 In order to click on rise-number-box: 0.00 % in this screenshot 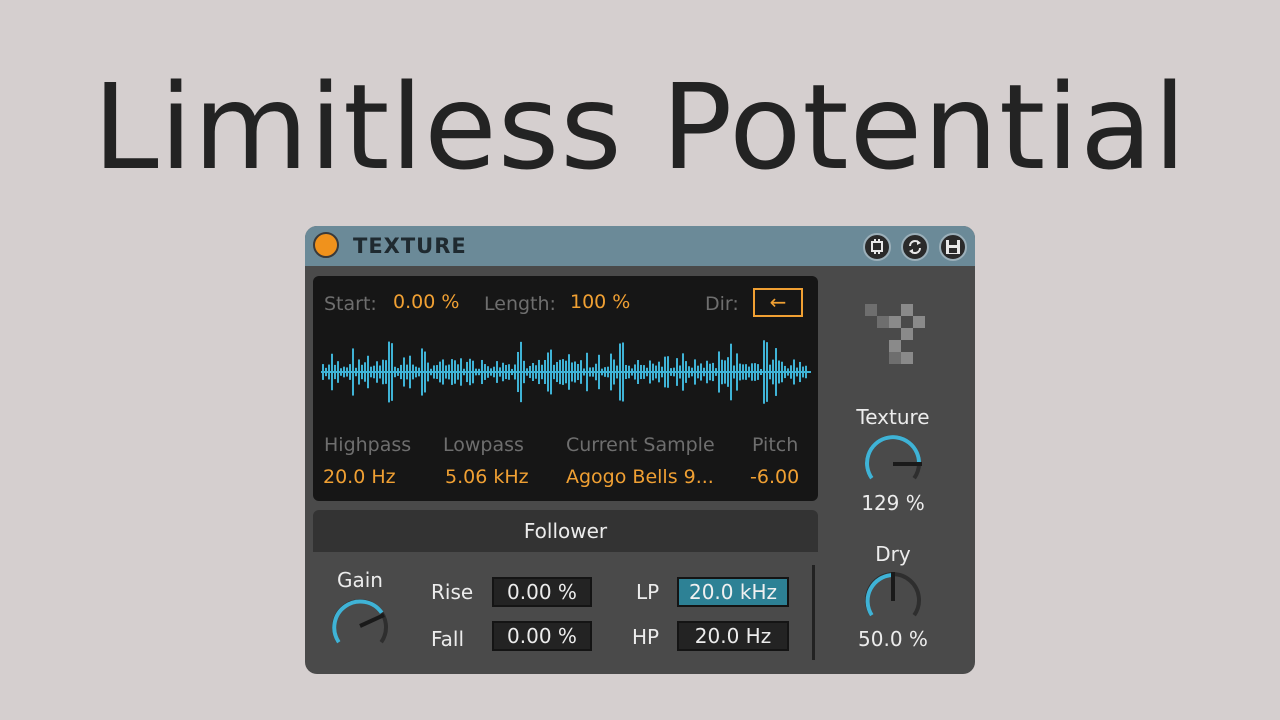, I will do `click(542, 592)`.